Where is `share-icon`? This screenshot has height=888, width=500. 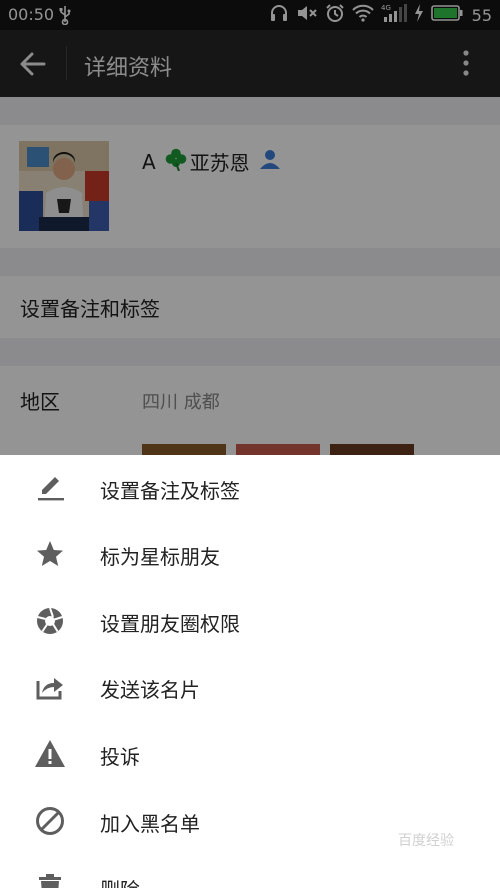 share-icon is located at coordinates (50, 687).